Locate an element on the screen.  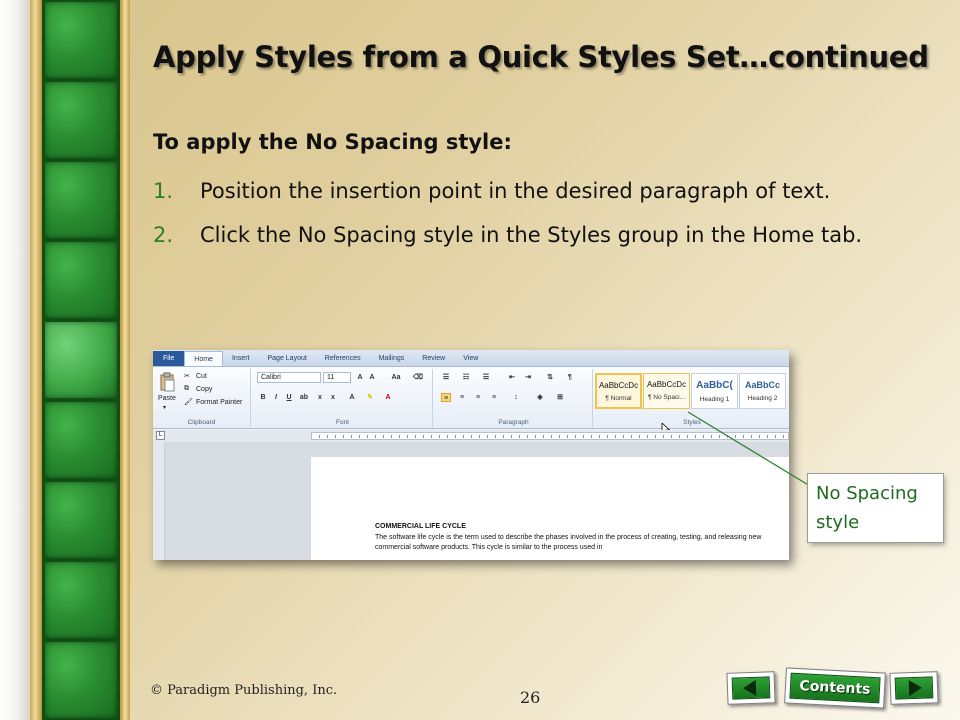
underline-icon: U is located at coordinates (289, 397).